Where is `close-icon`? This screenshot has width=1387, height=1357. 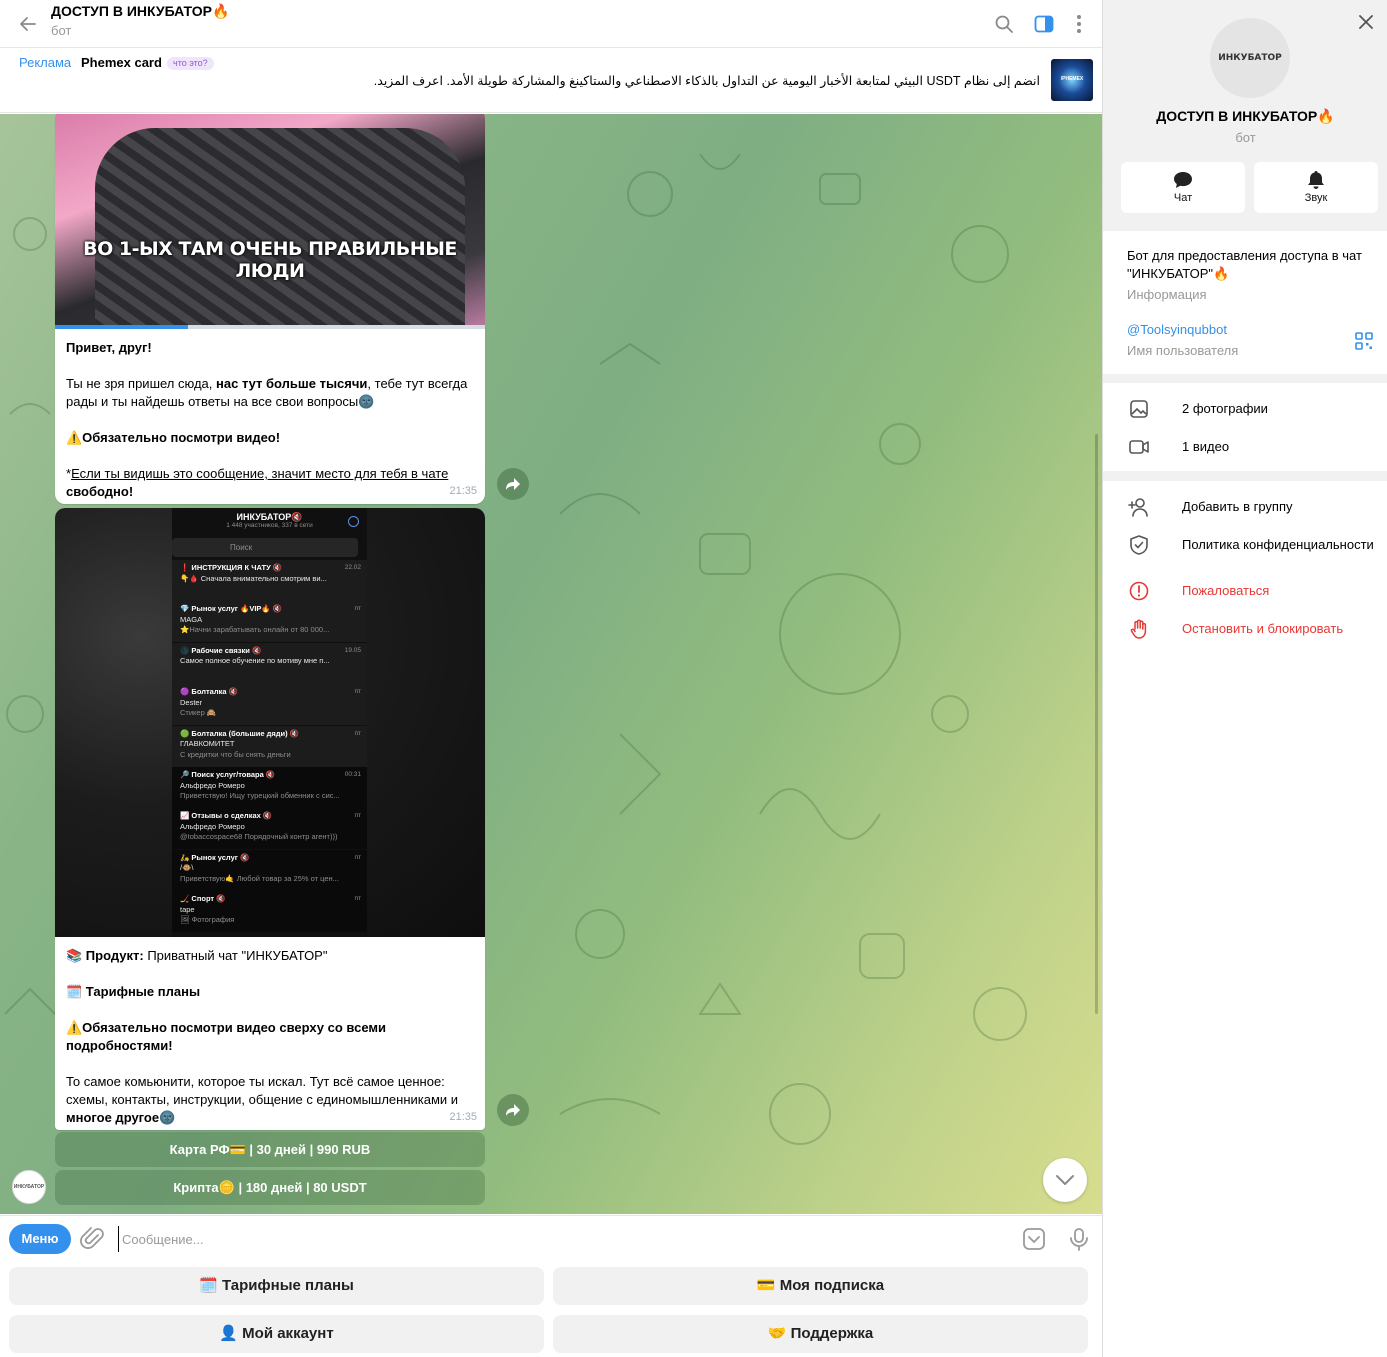 close-icon is located at coordinates (1366, 22).